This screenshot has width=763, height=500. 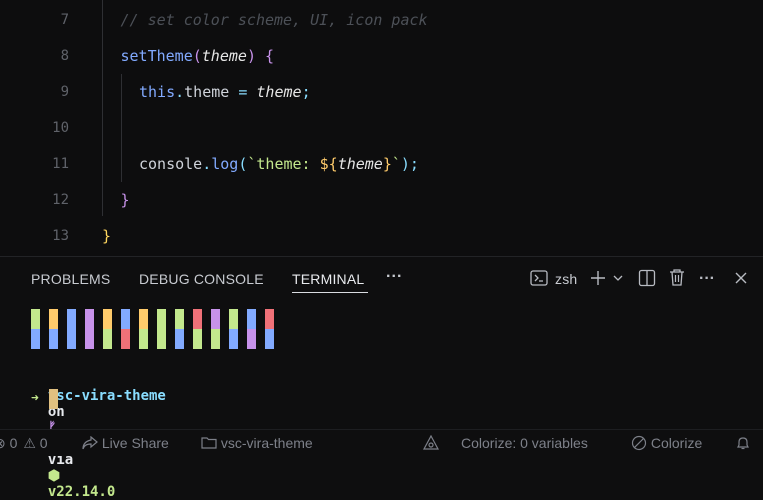 I want to click on code-token: `, so click(x=396, y=164).